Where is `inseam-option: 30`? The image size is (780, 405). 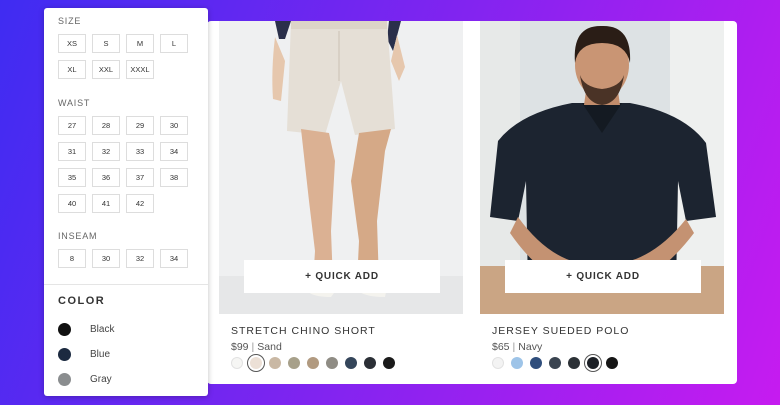 inseam-option: 30 is located at coordinates (106, 258).